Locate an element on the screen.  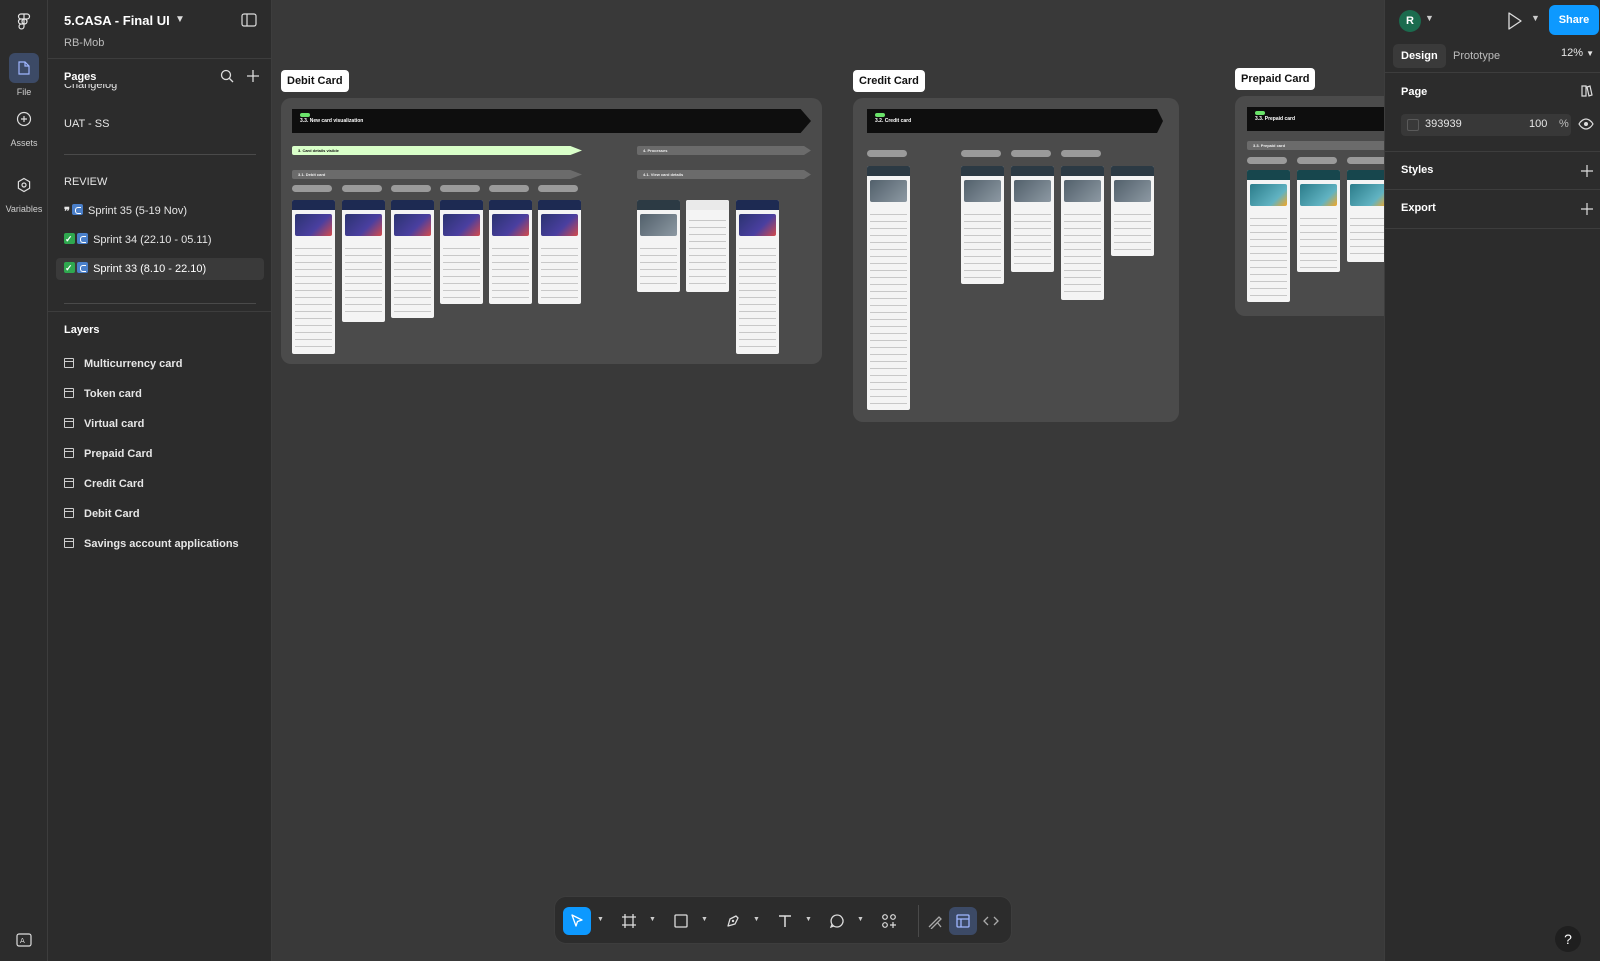
cursor-icon is located at coordinates (577, 920).